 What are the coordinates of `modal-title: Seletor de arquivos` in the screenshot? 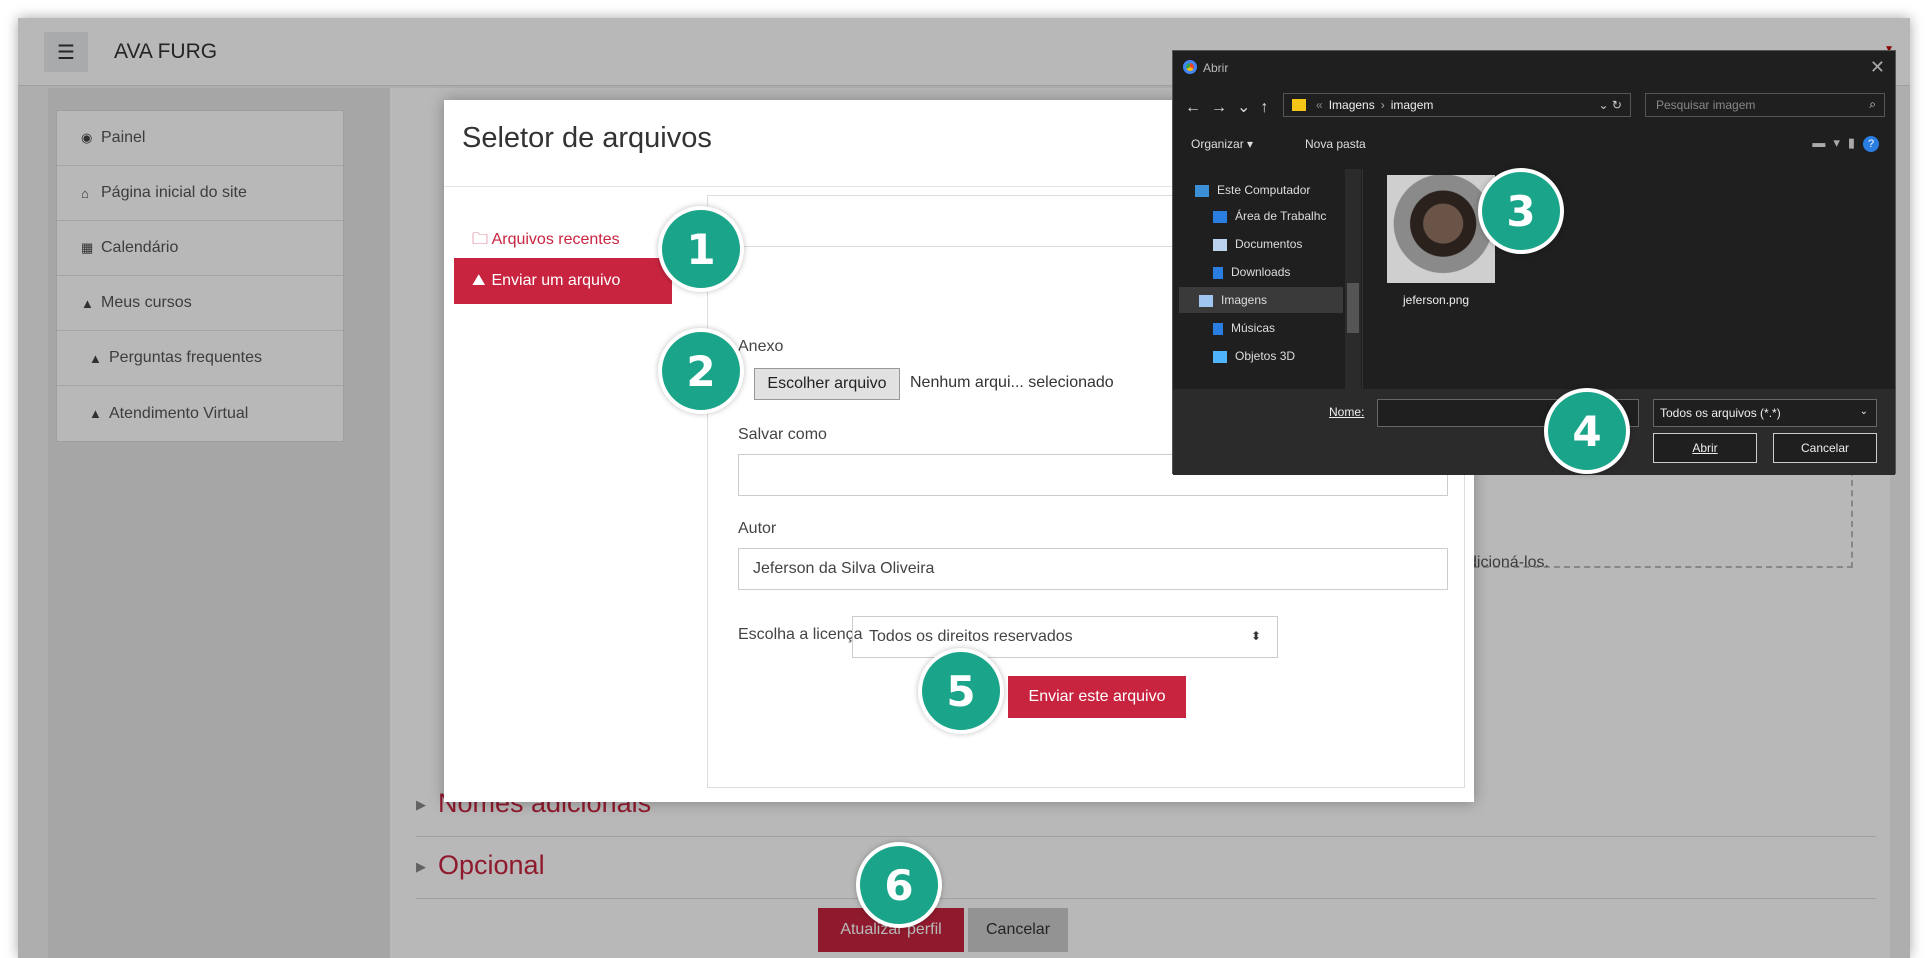 It's located at (587, 138).